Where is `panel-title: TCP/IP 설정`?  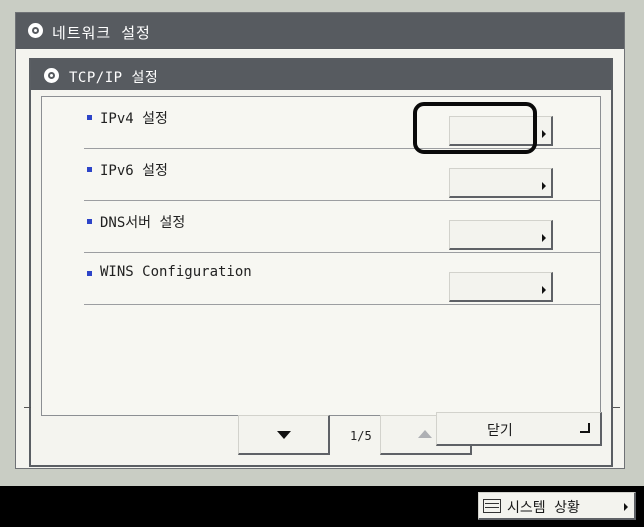 panel-title: TCP/IP 설정 is located at coordinates (114, 78).